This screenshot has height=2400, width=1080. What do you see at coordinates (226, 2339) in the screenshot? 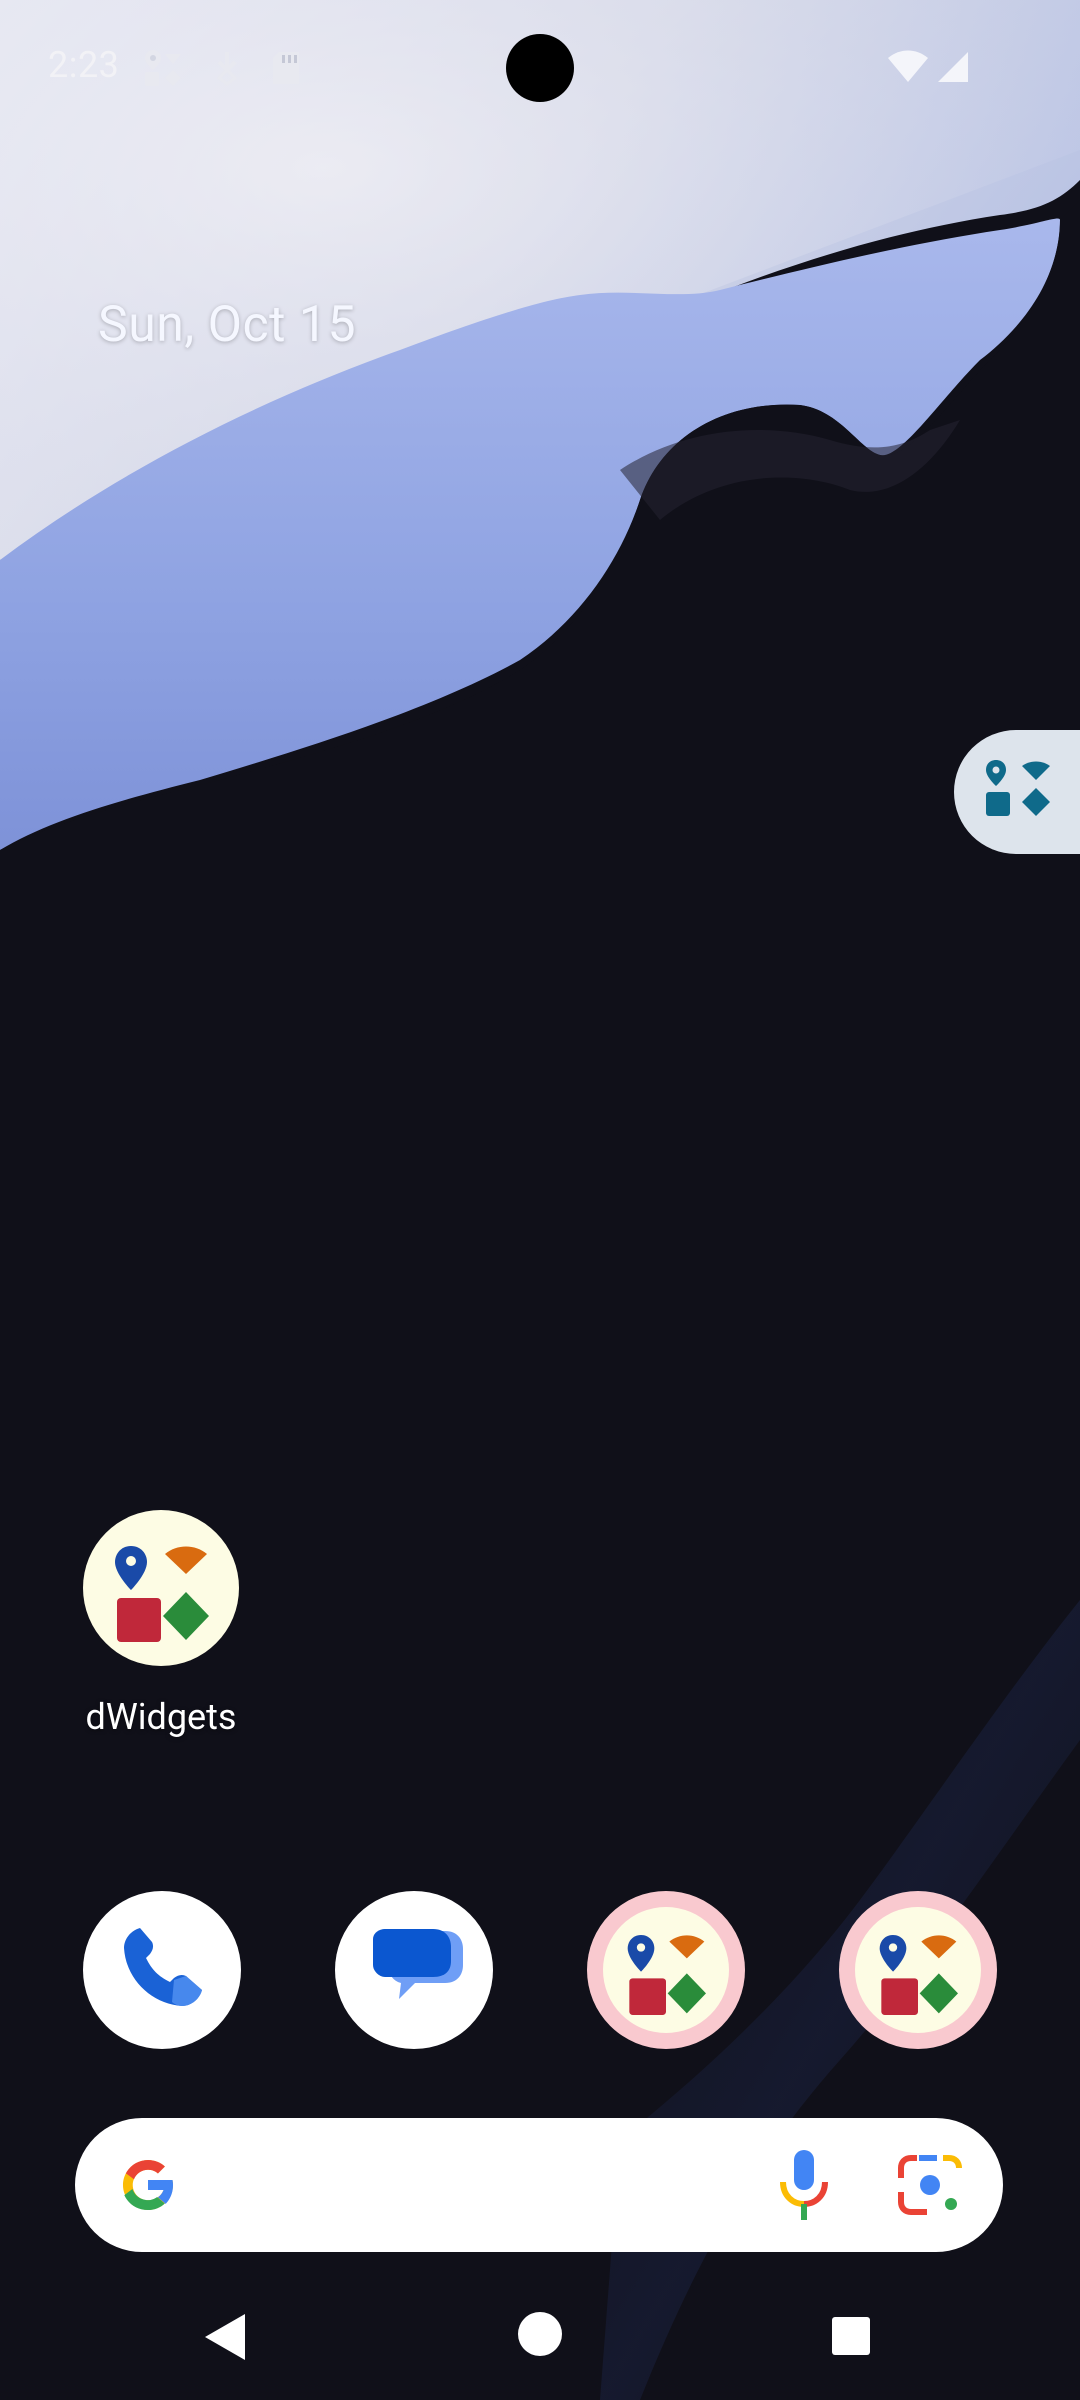
I see `back-button` at bounding box center [226, 2339].